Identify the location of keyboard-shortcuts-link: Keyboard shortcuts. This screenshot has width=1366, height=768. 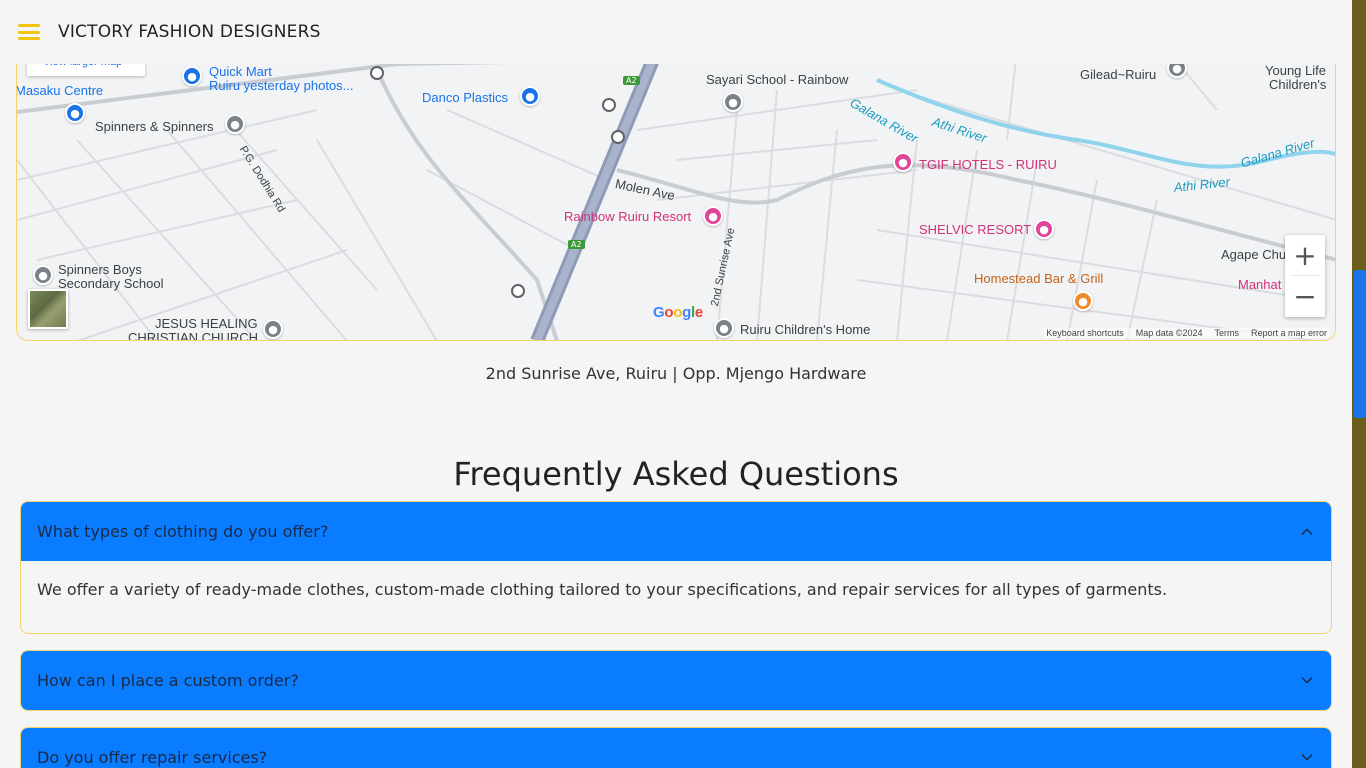
(1085, 333).